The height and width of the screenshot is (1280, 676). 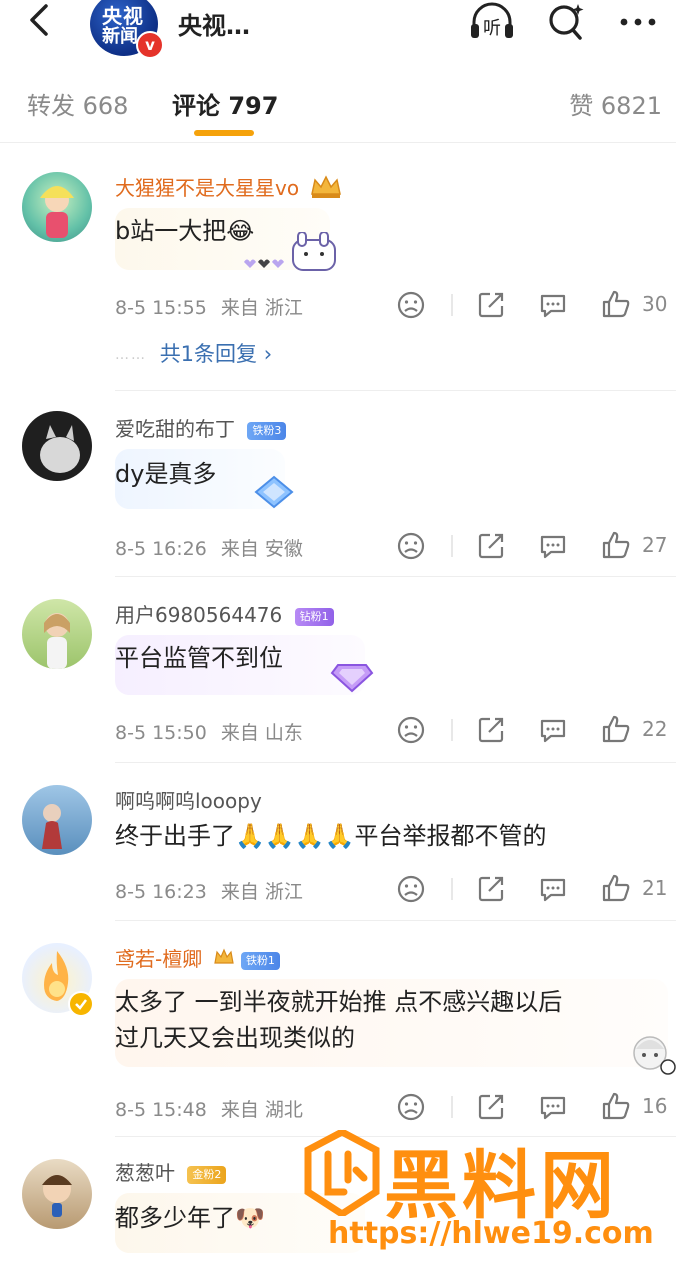 What do you see at coordinates (81, 1004) in the screenshot?
I see `verified-user-icon` at bounding box center [81, 1004].